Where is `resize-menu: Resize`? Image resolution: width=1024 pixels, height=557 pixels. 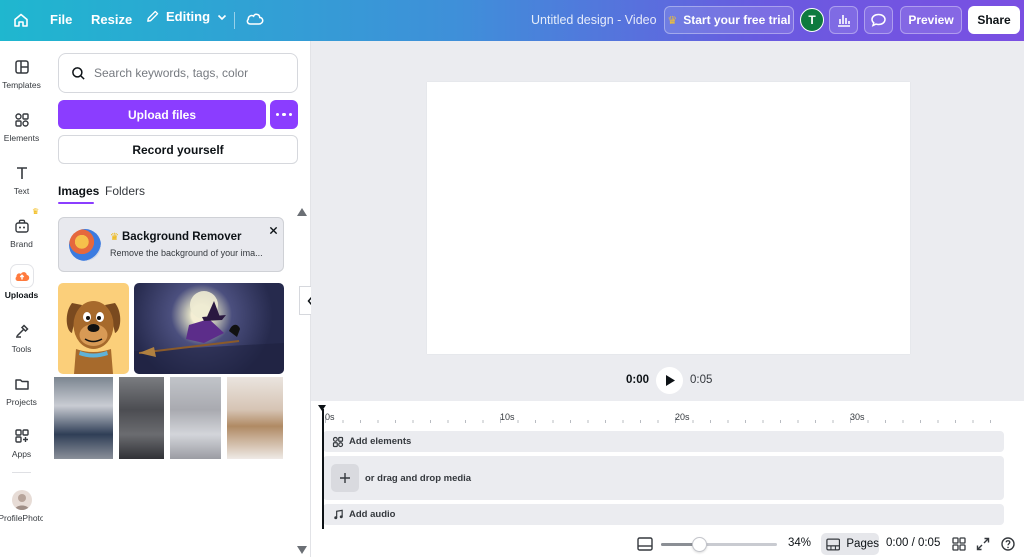 resize-menu: Resize is located at coordinates (111, 19).